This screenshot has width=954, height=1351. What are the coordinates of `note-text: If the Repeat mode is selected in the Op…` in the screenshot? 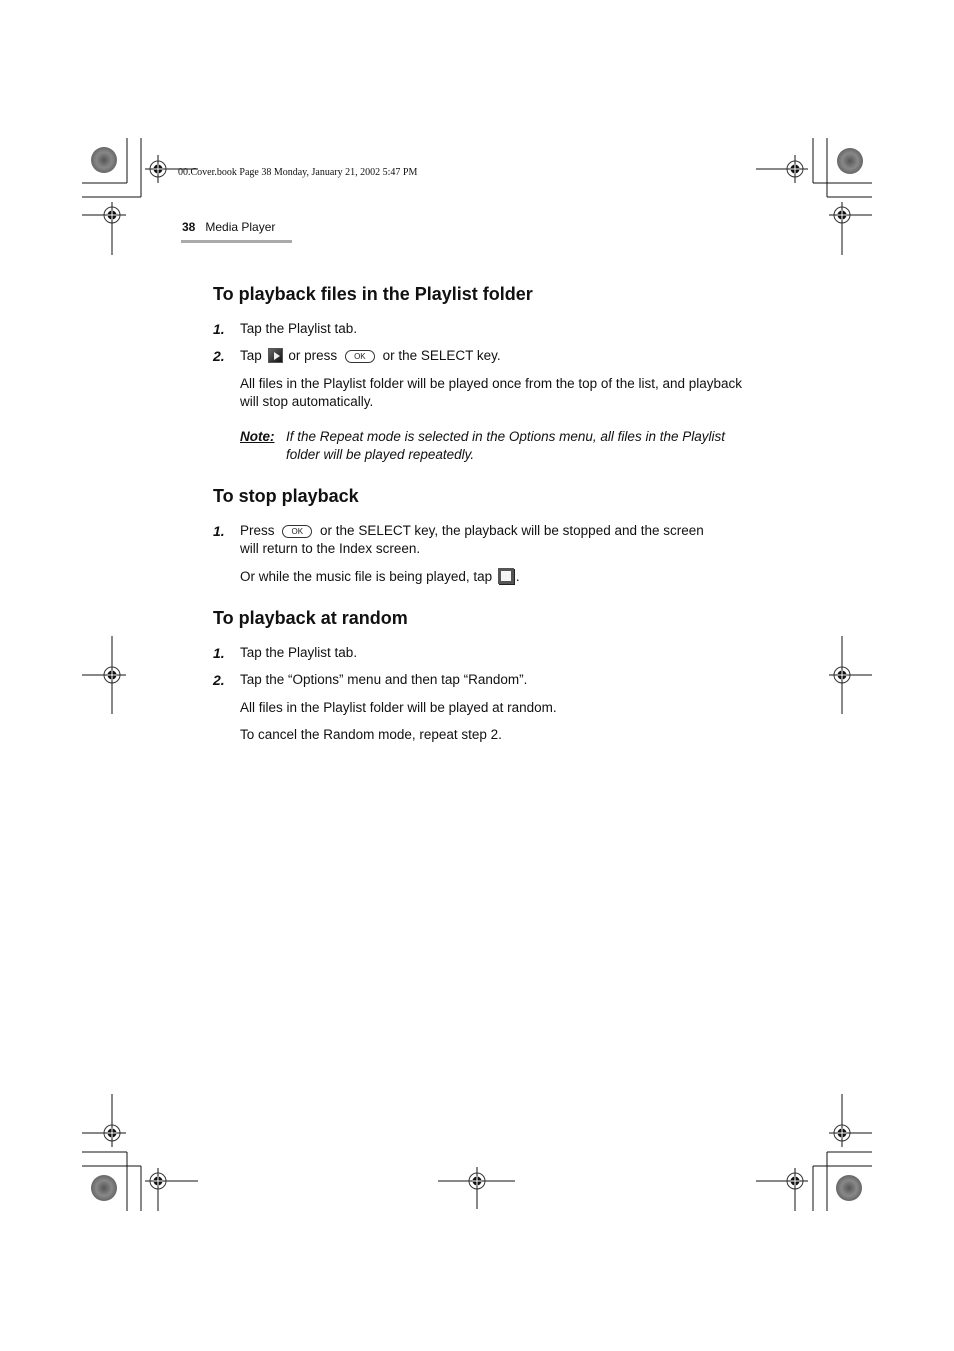 It's located at (505, 445).